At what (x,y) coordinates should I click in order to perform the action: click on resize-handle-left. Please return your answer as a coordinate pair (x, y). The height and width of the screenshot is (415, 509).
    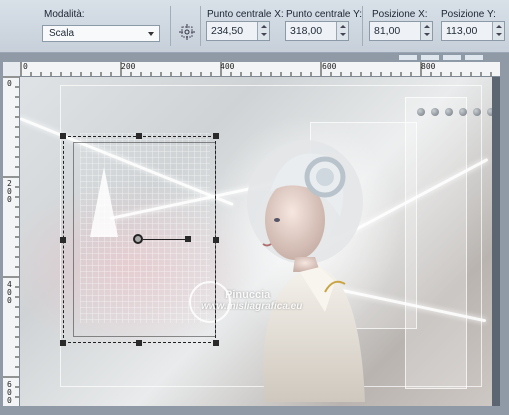
    Looking at the image, I should click on (63, 240).